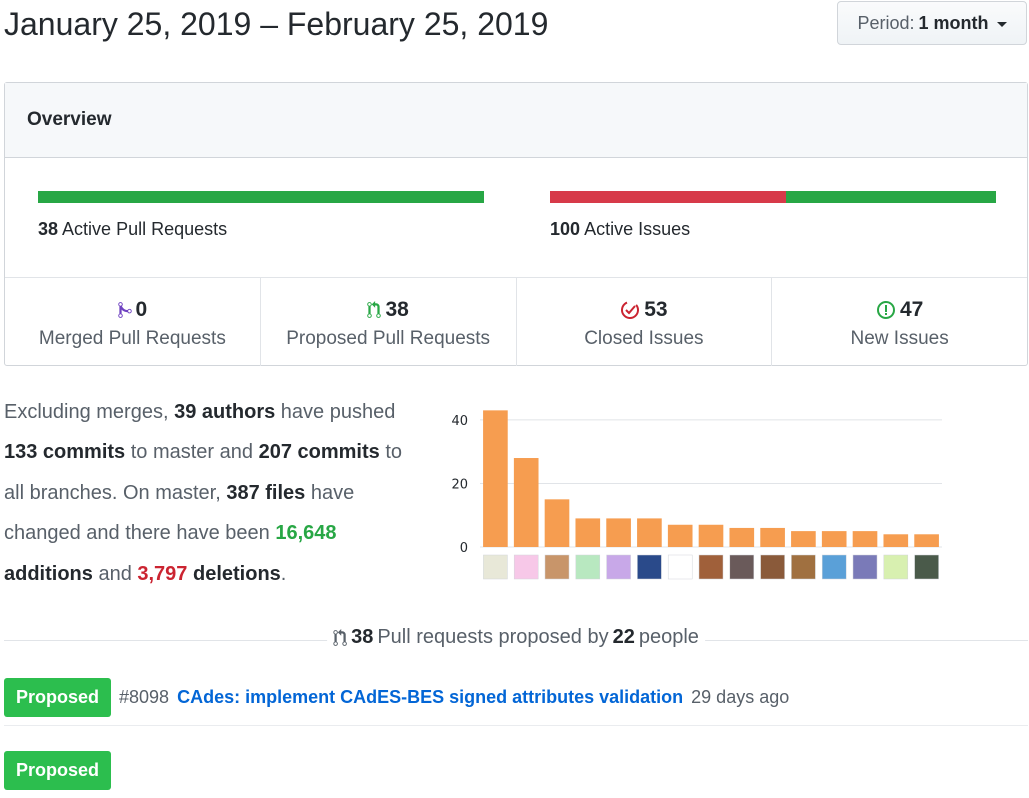 The height and width of the screenshot is (798, 1029). Describe the element at coordinates (459, 421) in the screenshot. I see `y-tick-label: 40` at that location.